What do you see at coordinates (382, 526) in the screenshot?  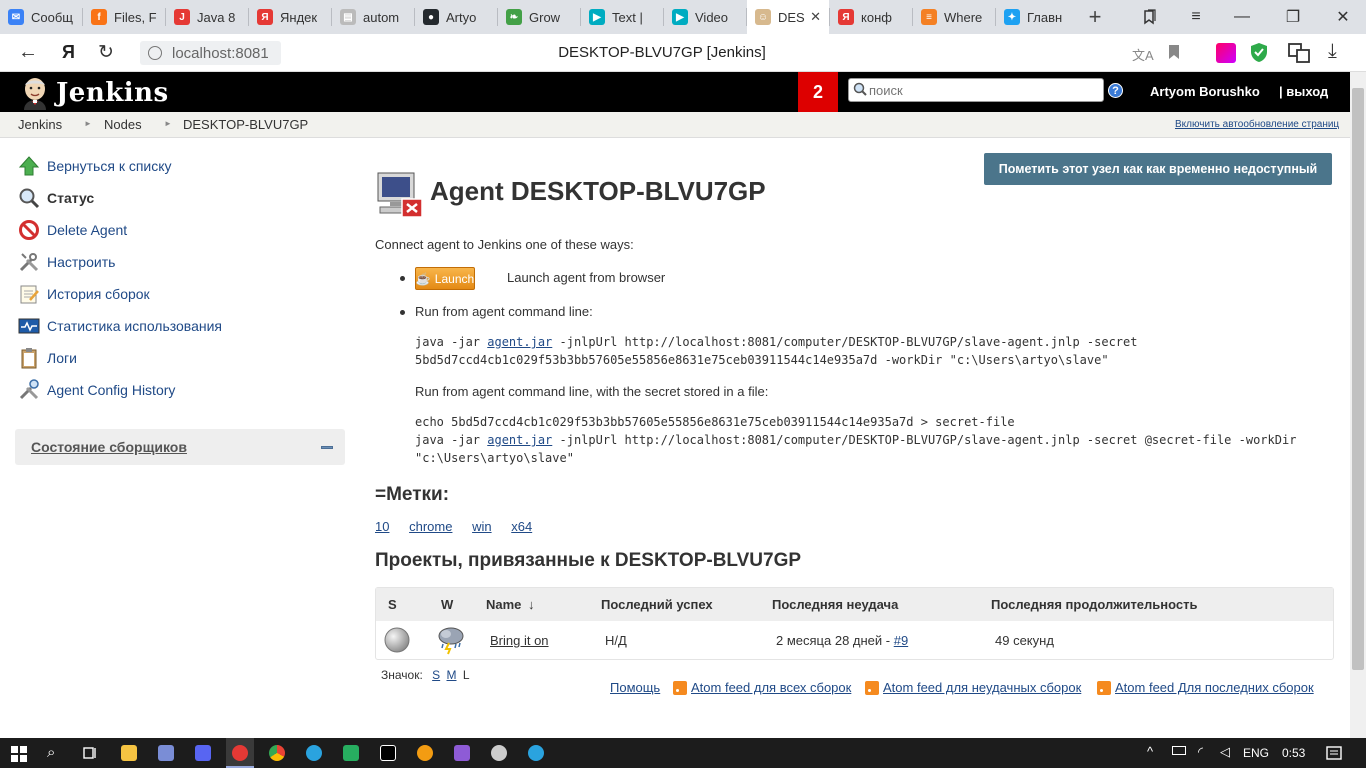 I see `label-link: 10` at bounding box center [382, 526].